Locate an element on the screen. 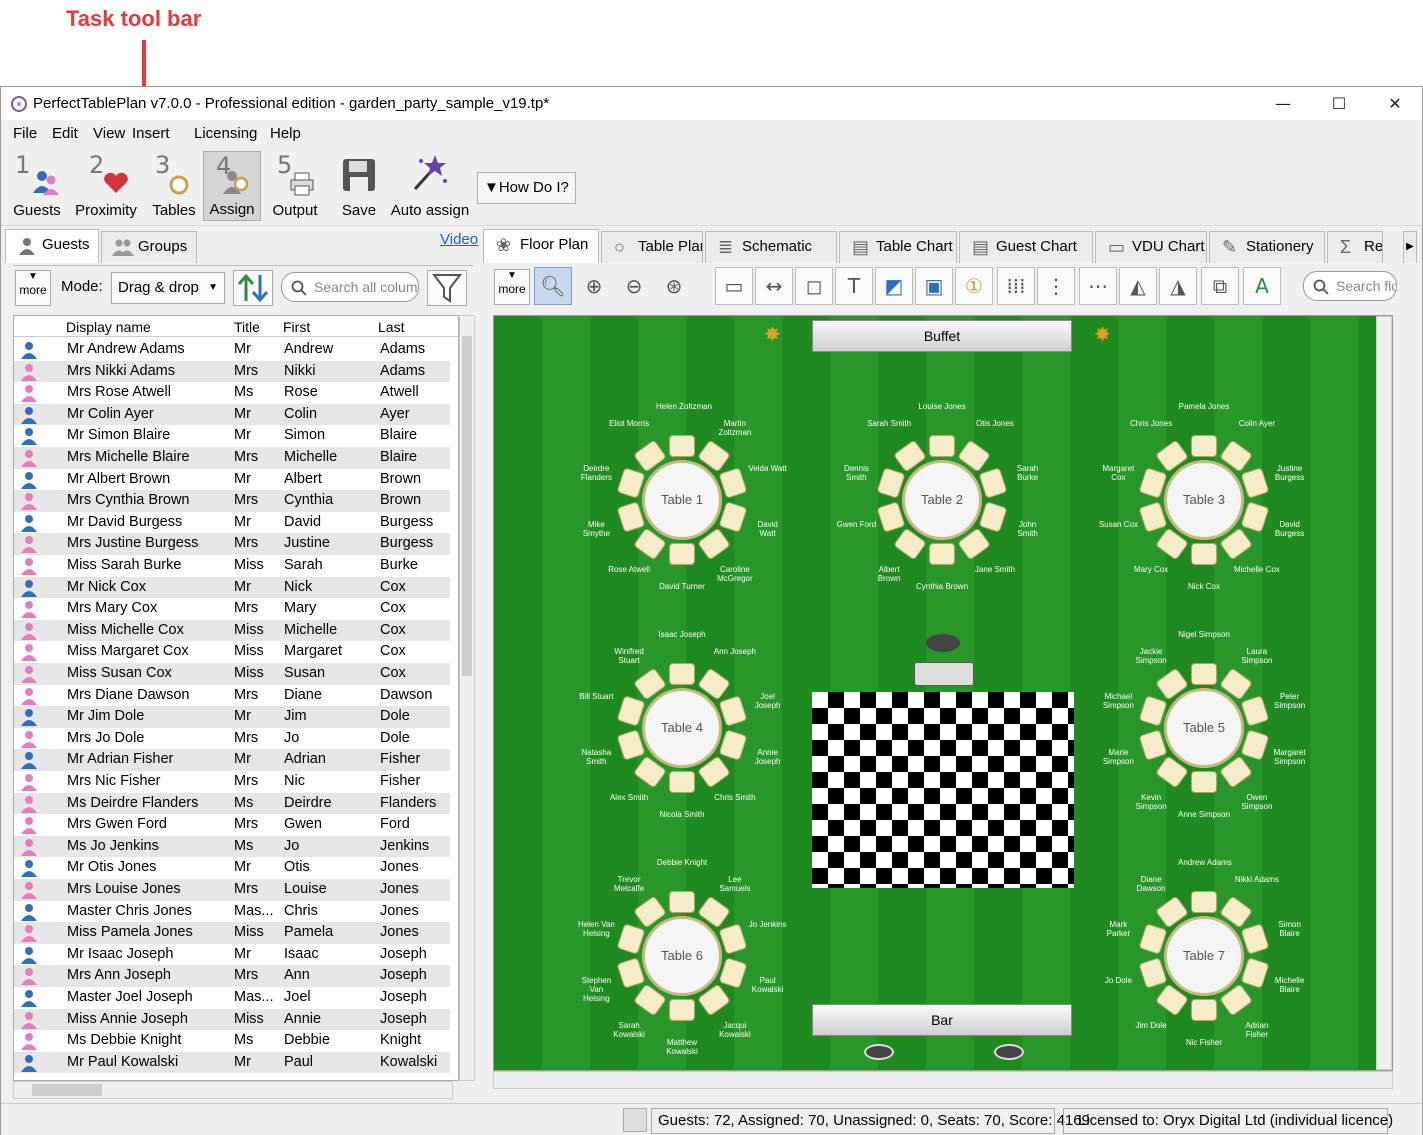 This screenshot has height=1135, width=1423. table-row: Mrs Nic Fisher Mrs Nic Fisher is located at coordinates (232, 782).